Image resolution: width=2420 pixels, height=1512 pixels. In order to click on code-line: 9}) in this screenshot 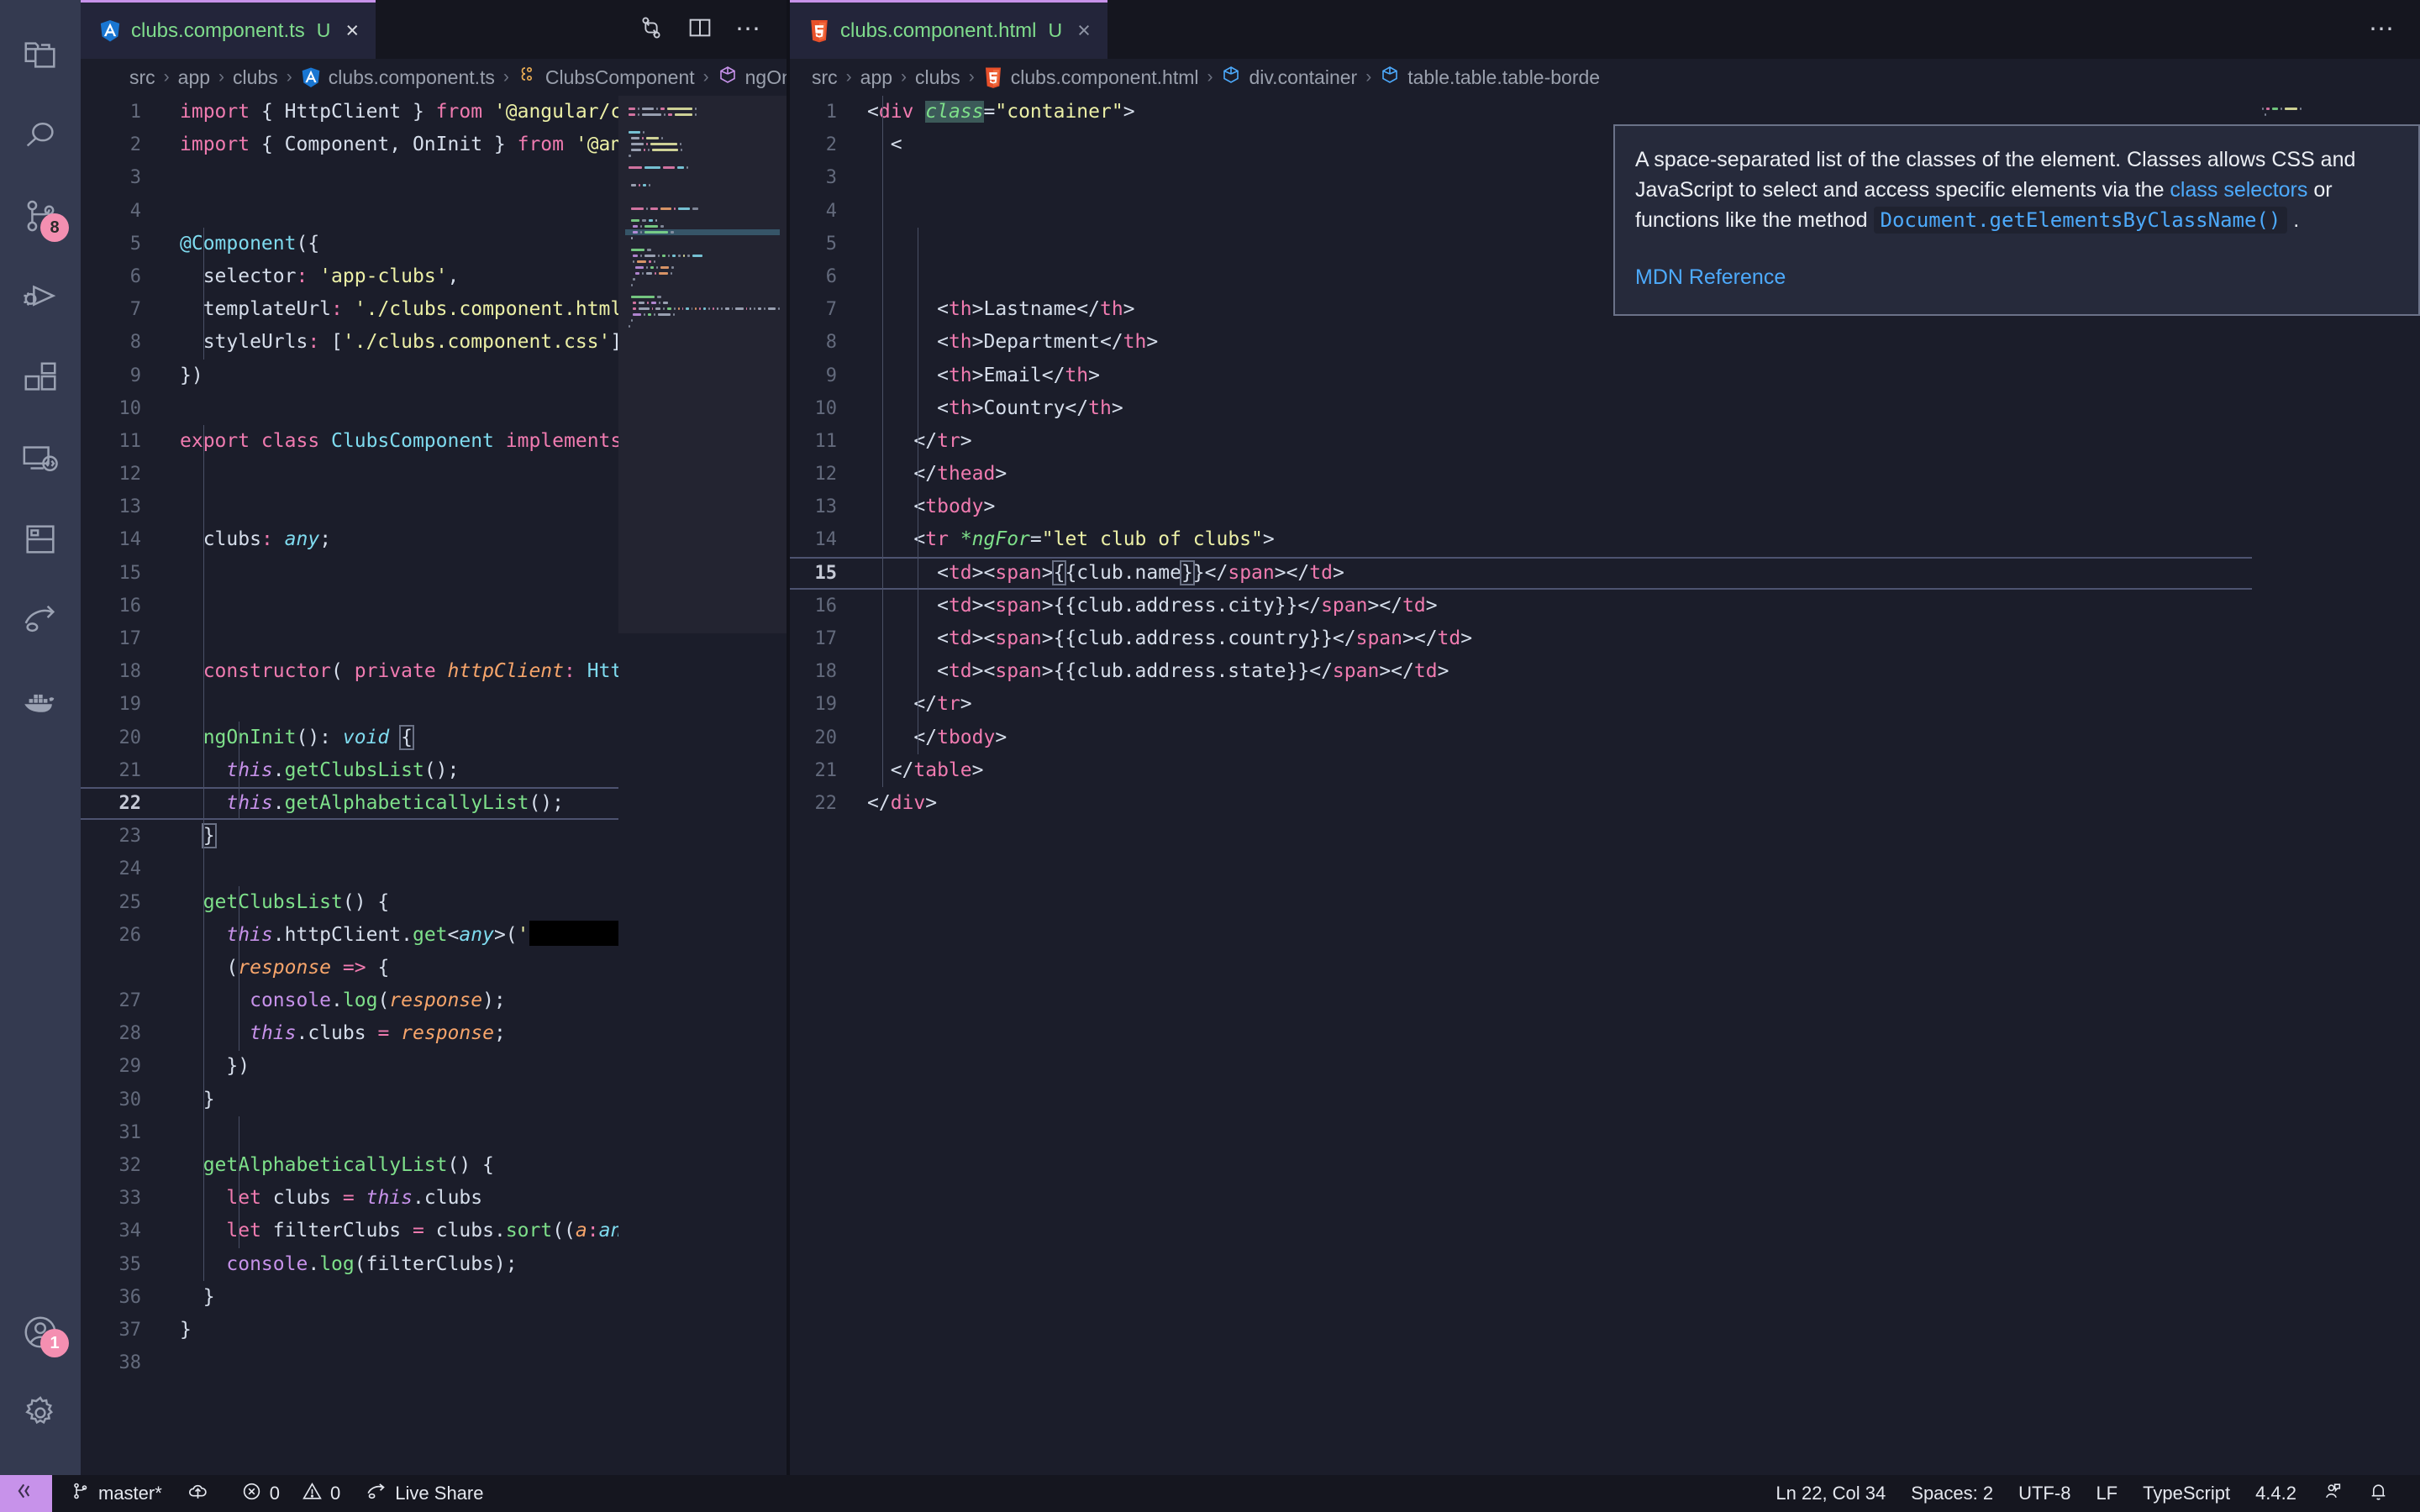, I will do `click(434, 376)`.